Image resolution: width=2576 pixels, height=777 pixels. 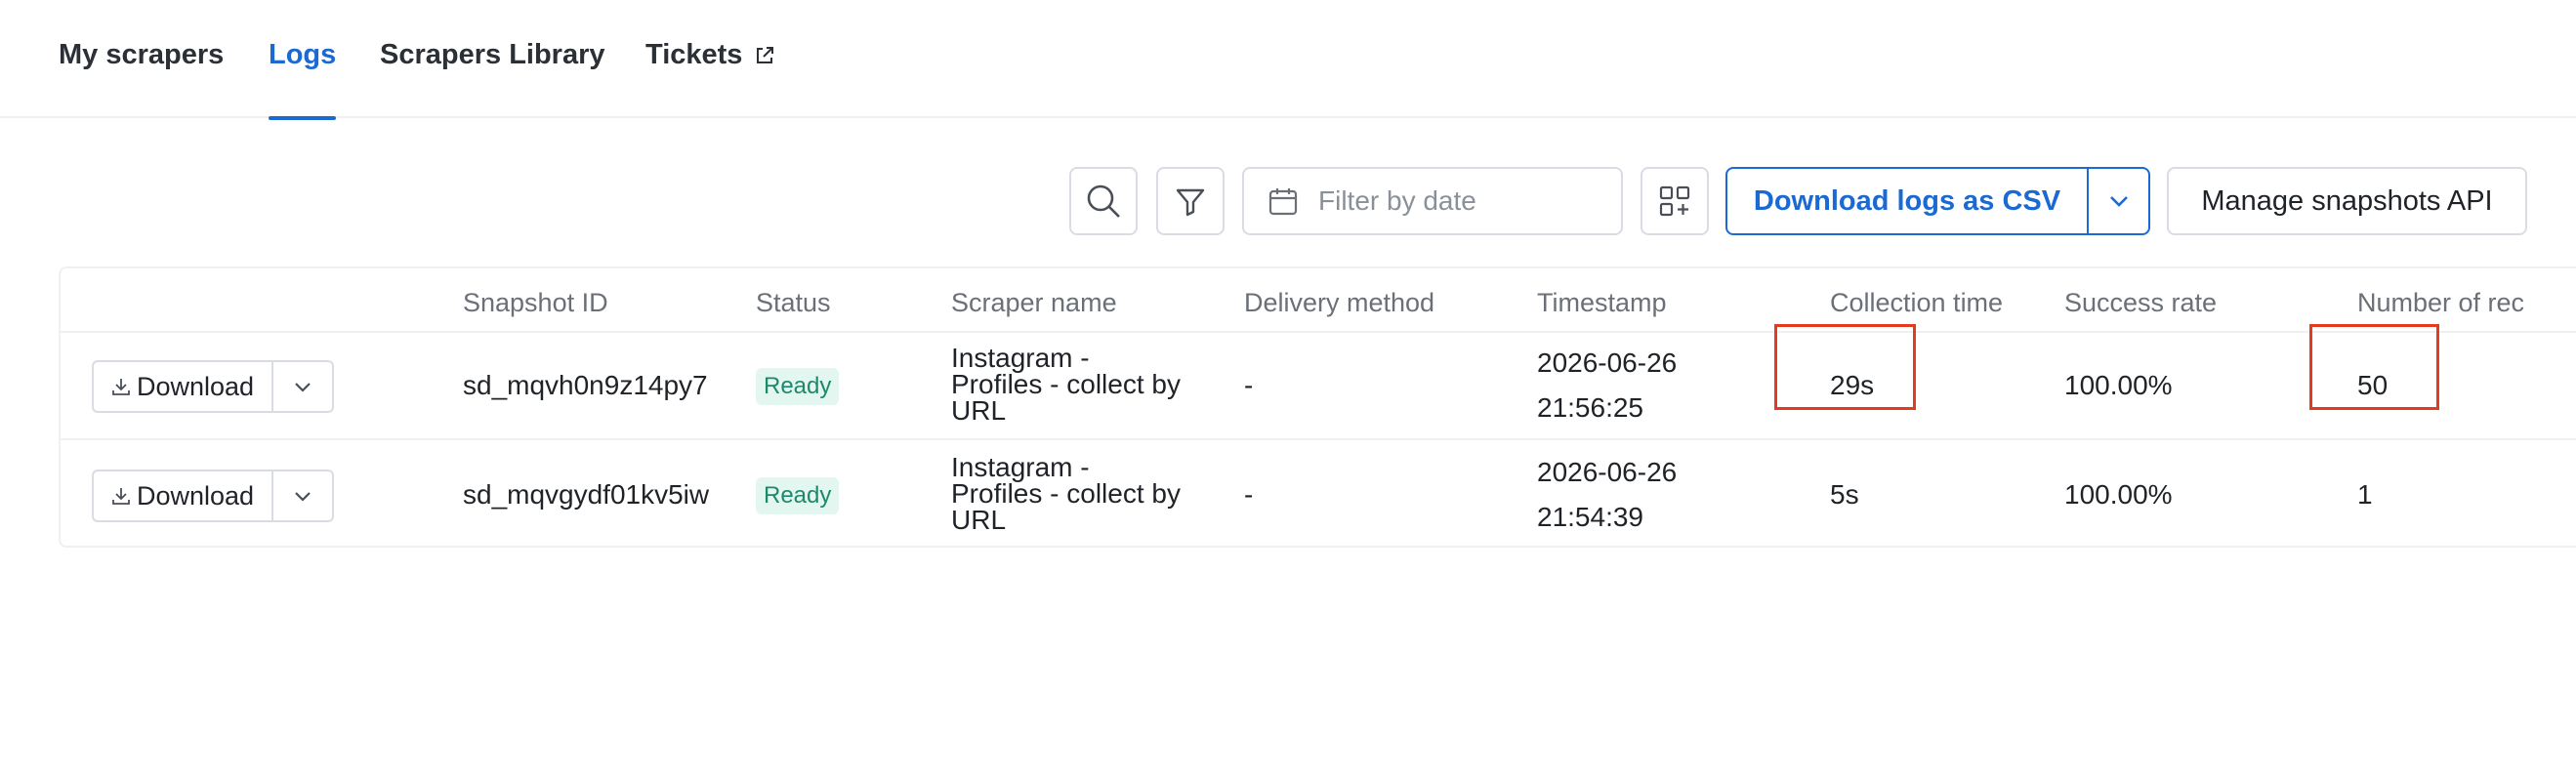 I want to click on column-header-snapshot-id: Snapshot ID, so click(x=535, y=303).